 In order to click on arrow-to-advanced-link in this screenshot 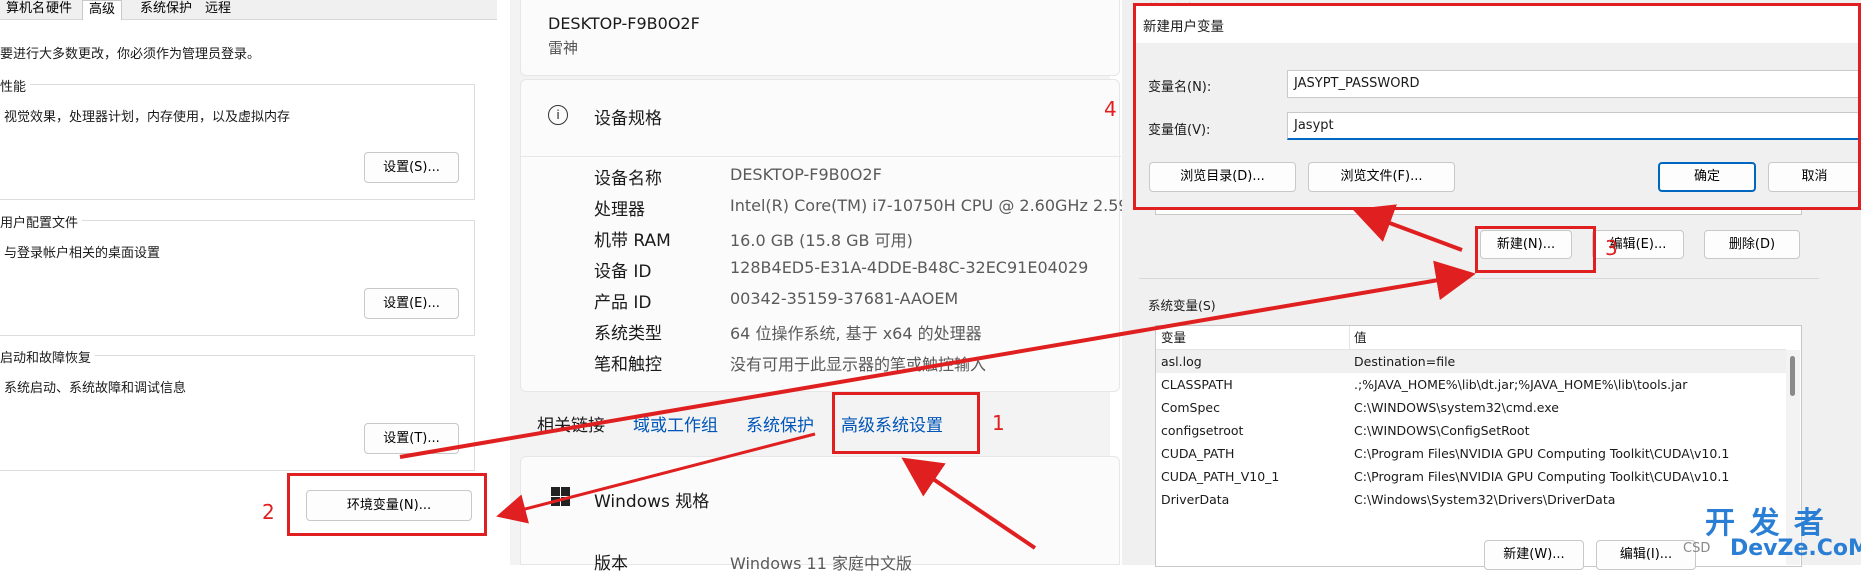, I will do `click(969, 503)`.